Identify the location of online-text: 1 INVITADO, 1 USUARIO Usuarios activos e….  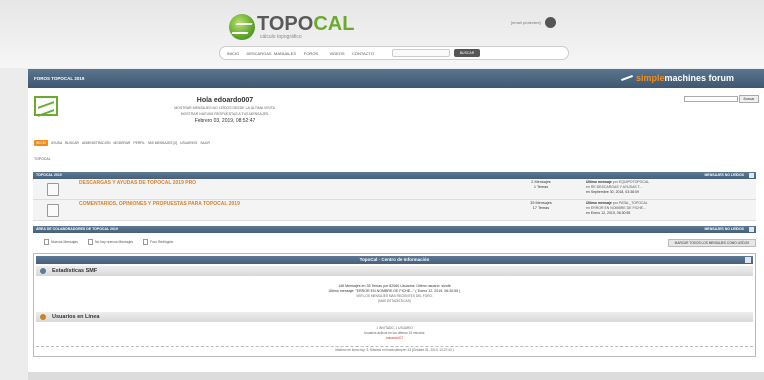
(394, 333).